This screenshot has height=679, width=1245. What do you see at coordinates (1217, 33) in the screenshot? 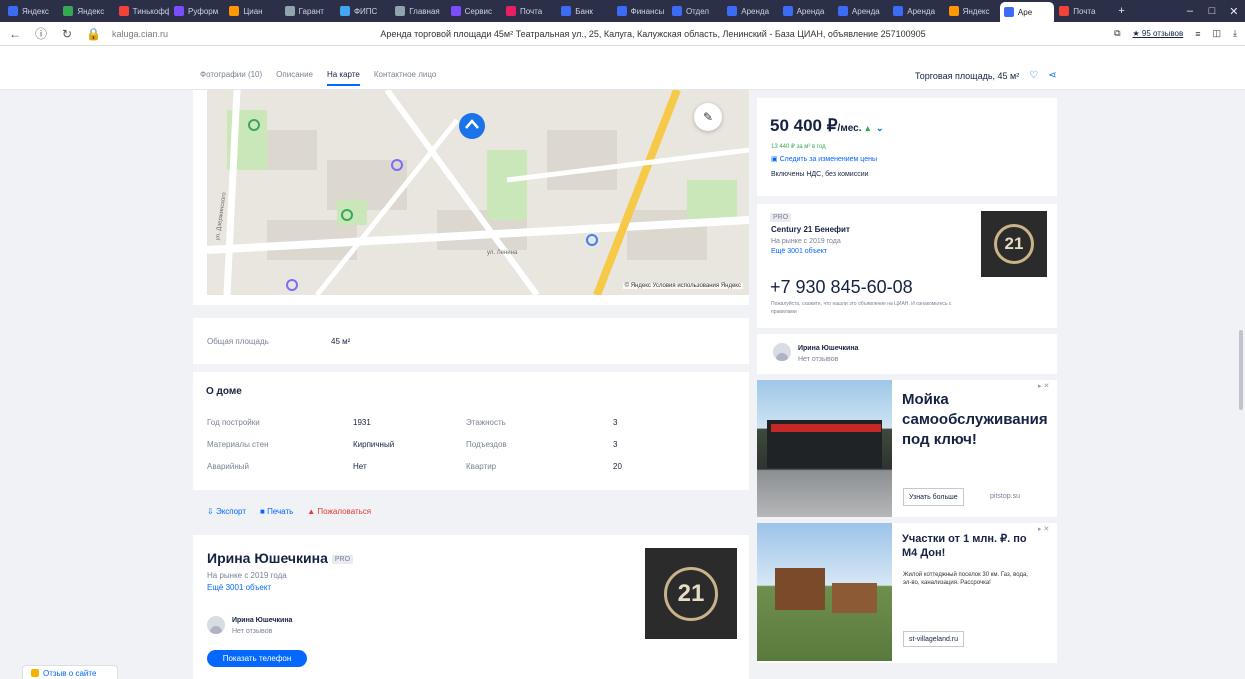
I see `extensions-icon: ◫` at bounding box center [1217, 33].